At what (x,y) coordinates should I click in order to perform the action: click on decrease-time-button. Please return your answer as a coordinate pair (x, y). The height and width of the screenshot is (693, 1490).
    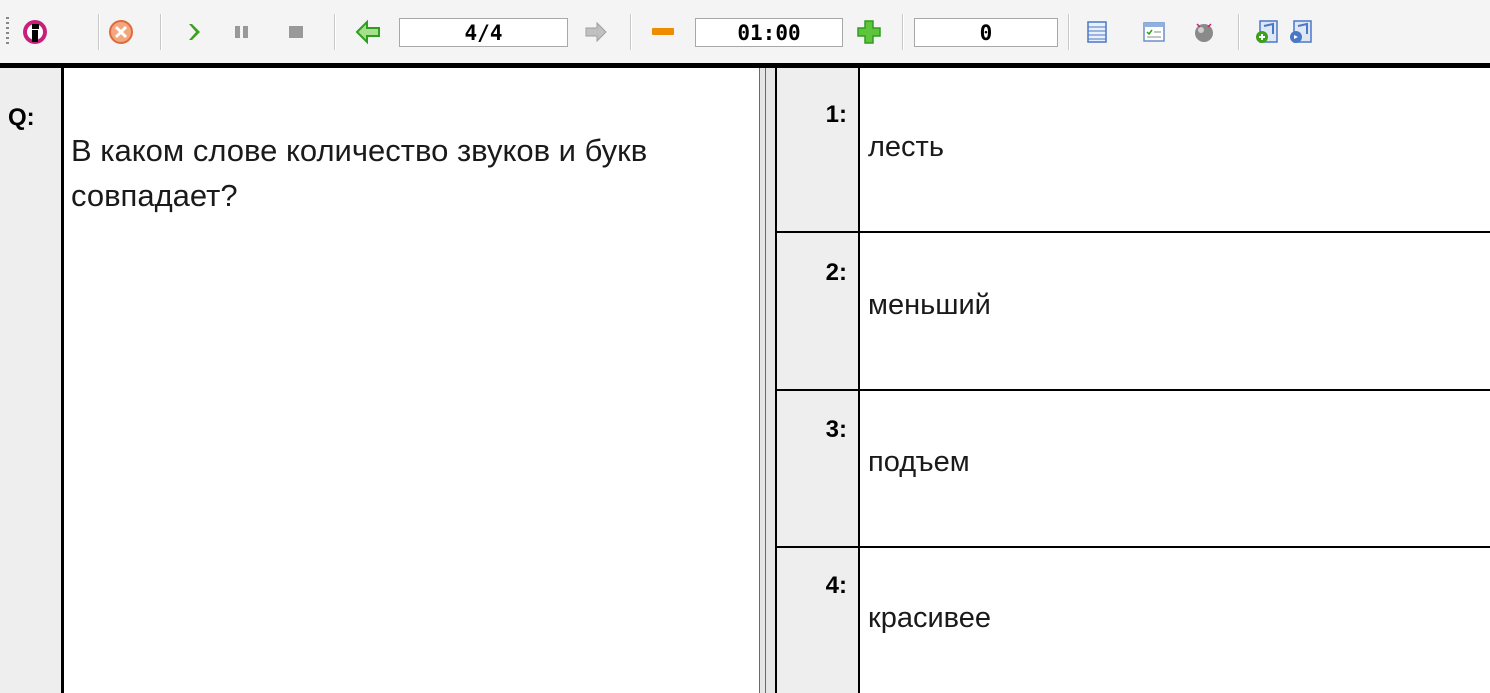
    Looking at the image, I should click on (663, 31).